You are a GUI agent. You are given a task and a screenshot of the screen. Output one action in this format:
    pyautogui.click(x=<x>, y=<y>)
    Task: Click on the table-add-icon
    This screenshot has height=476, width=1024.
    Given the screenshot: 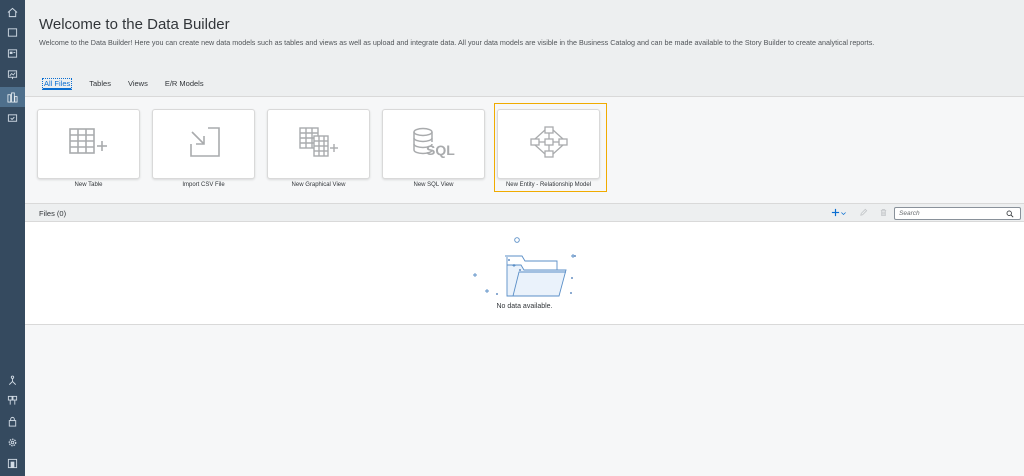 What is the action you would take?
    pyautogui.click(x=89, y=144)
    